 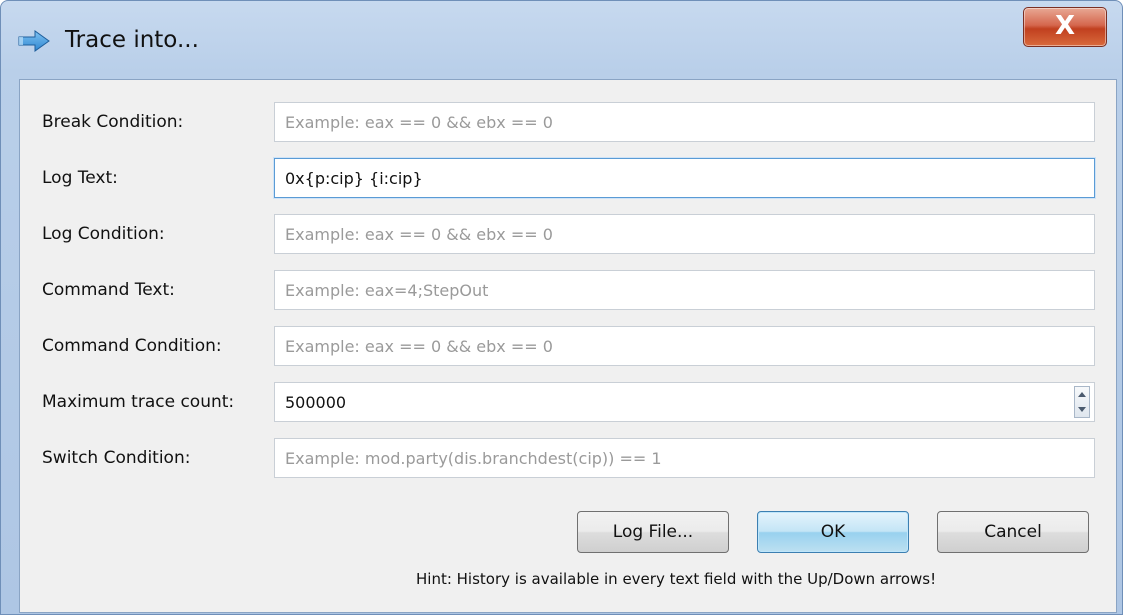 What do you see at coordinates (132, 346) in the screenshot?
I see `command-condition-label: Command Condition:` at bounding box center [132, 346].